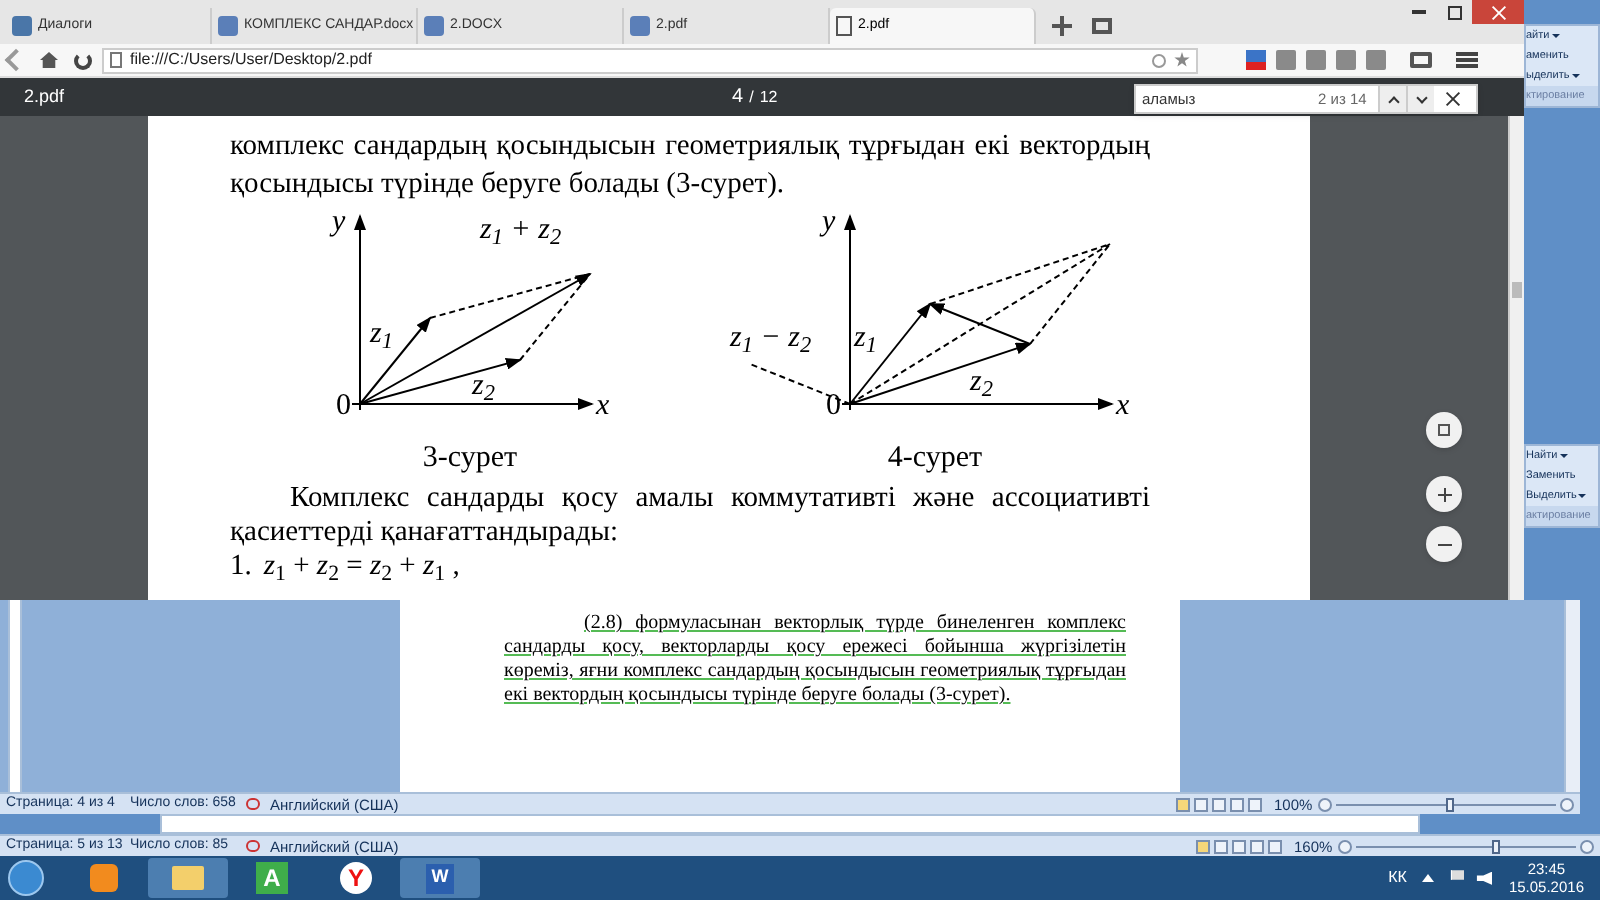 The width and height of the screenshot is (1600, 900). I want to click on scrollbar, so click(1516, 358).